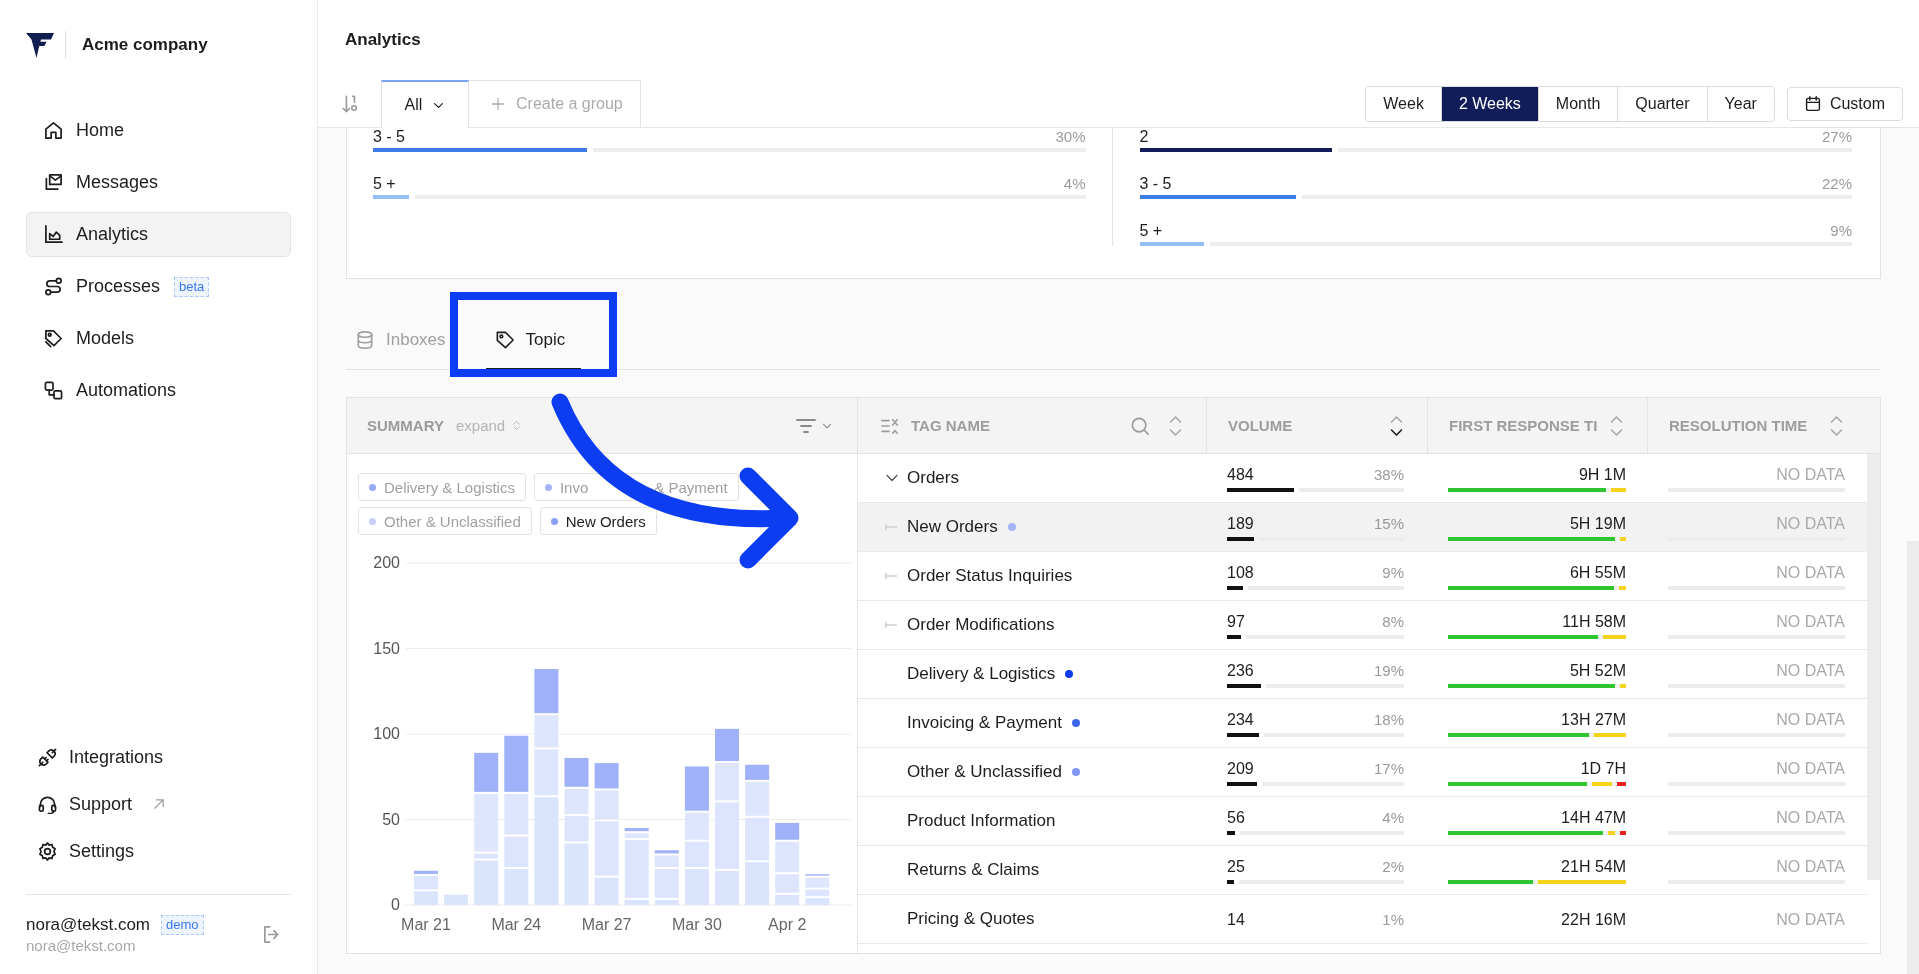 This screenshot has height=974, width=1919. What do you see at coordinates (1388, 523) in the screenshot?
I see `volume-share: 15%` at bounding box center [1388, 523].